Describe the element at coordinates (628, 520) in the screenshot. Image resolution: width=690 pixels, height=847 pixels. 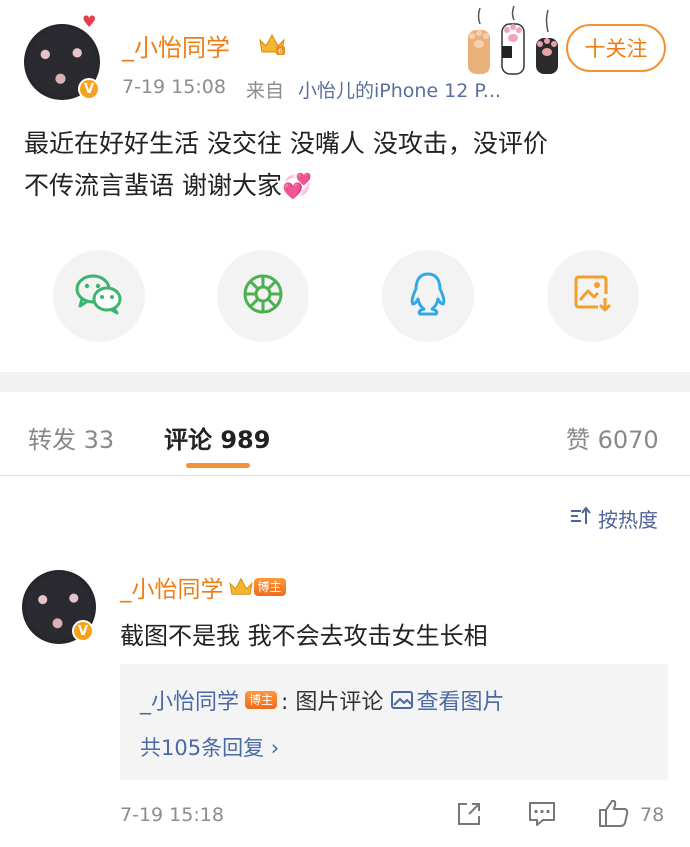
I see `sort-label: 按热度` at that location.